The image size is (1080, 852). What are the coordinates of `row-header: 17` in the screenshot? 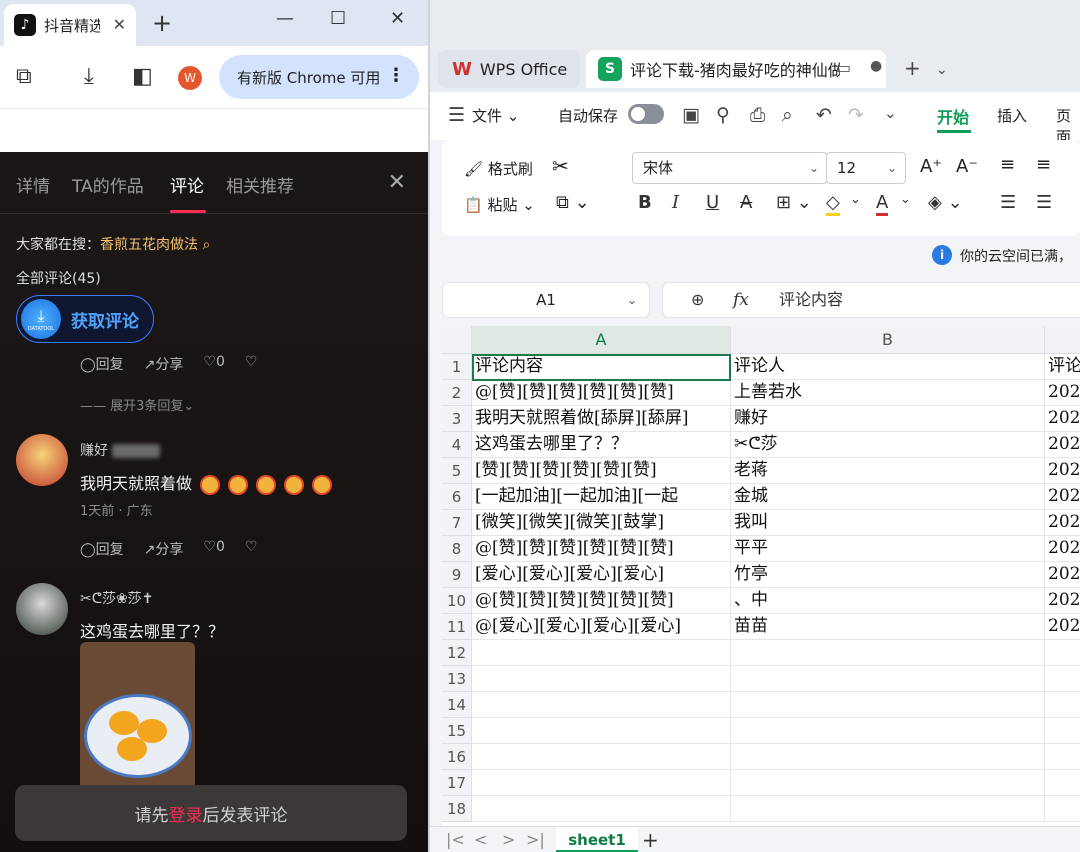 It's located at (457, 783).